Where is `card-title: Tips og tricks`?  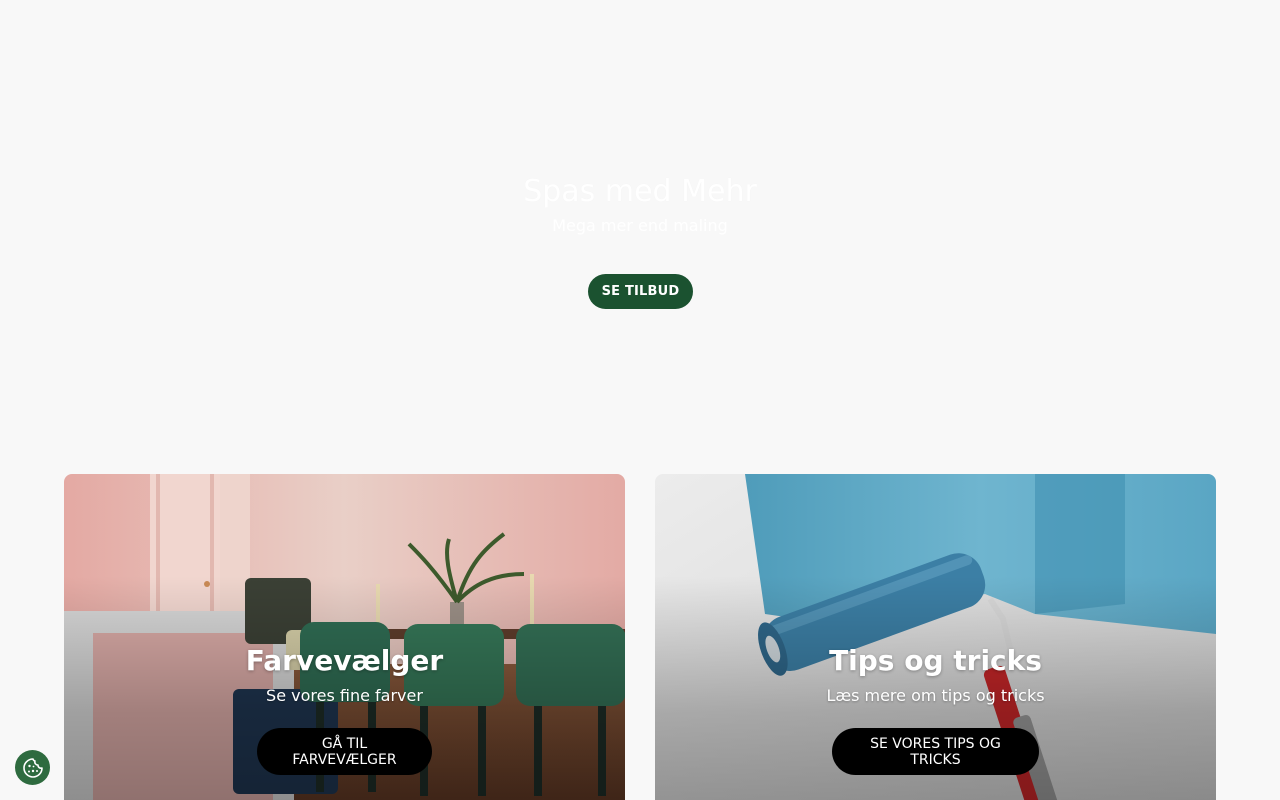 card-title: Tips og tricks is located at coordinates (935, 660).